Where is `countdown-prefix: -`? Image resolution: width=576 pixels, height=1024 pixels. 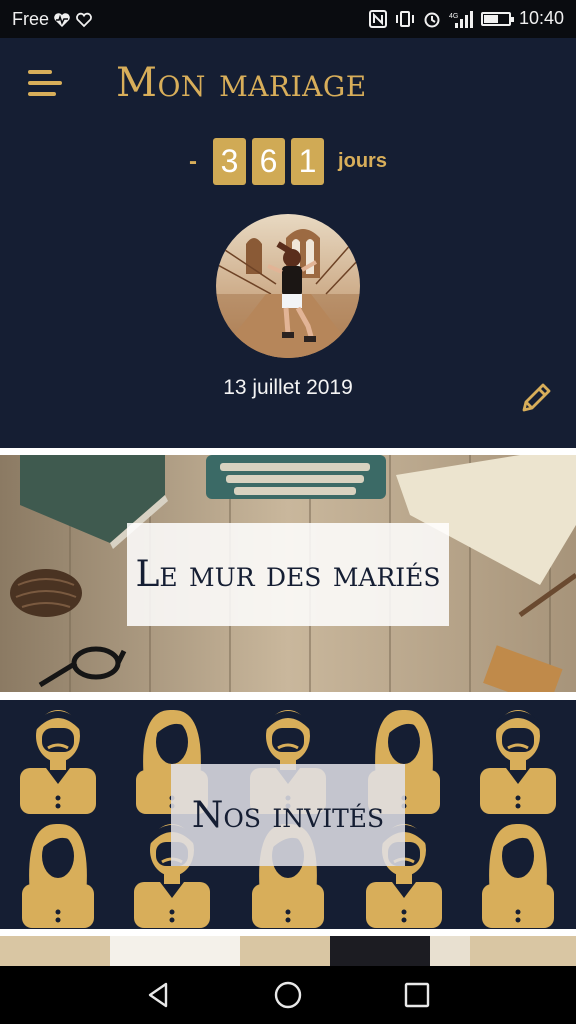 countdown-prefix: - is located at coordinates (193, 161).